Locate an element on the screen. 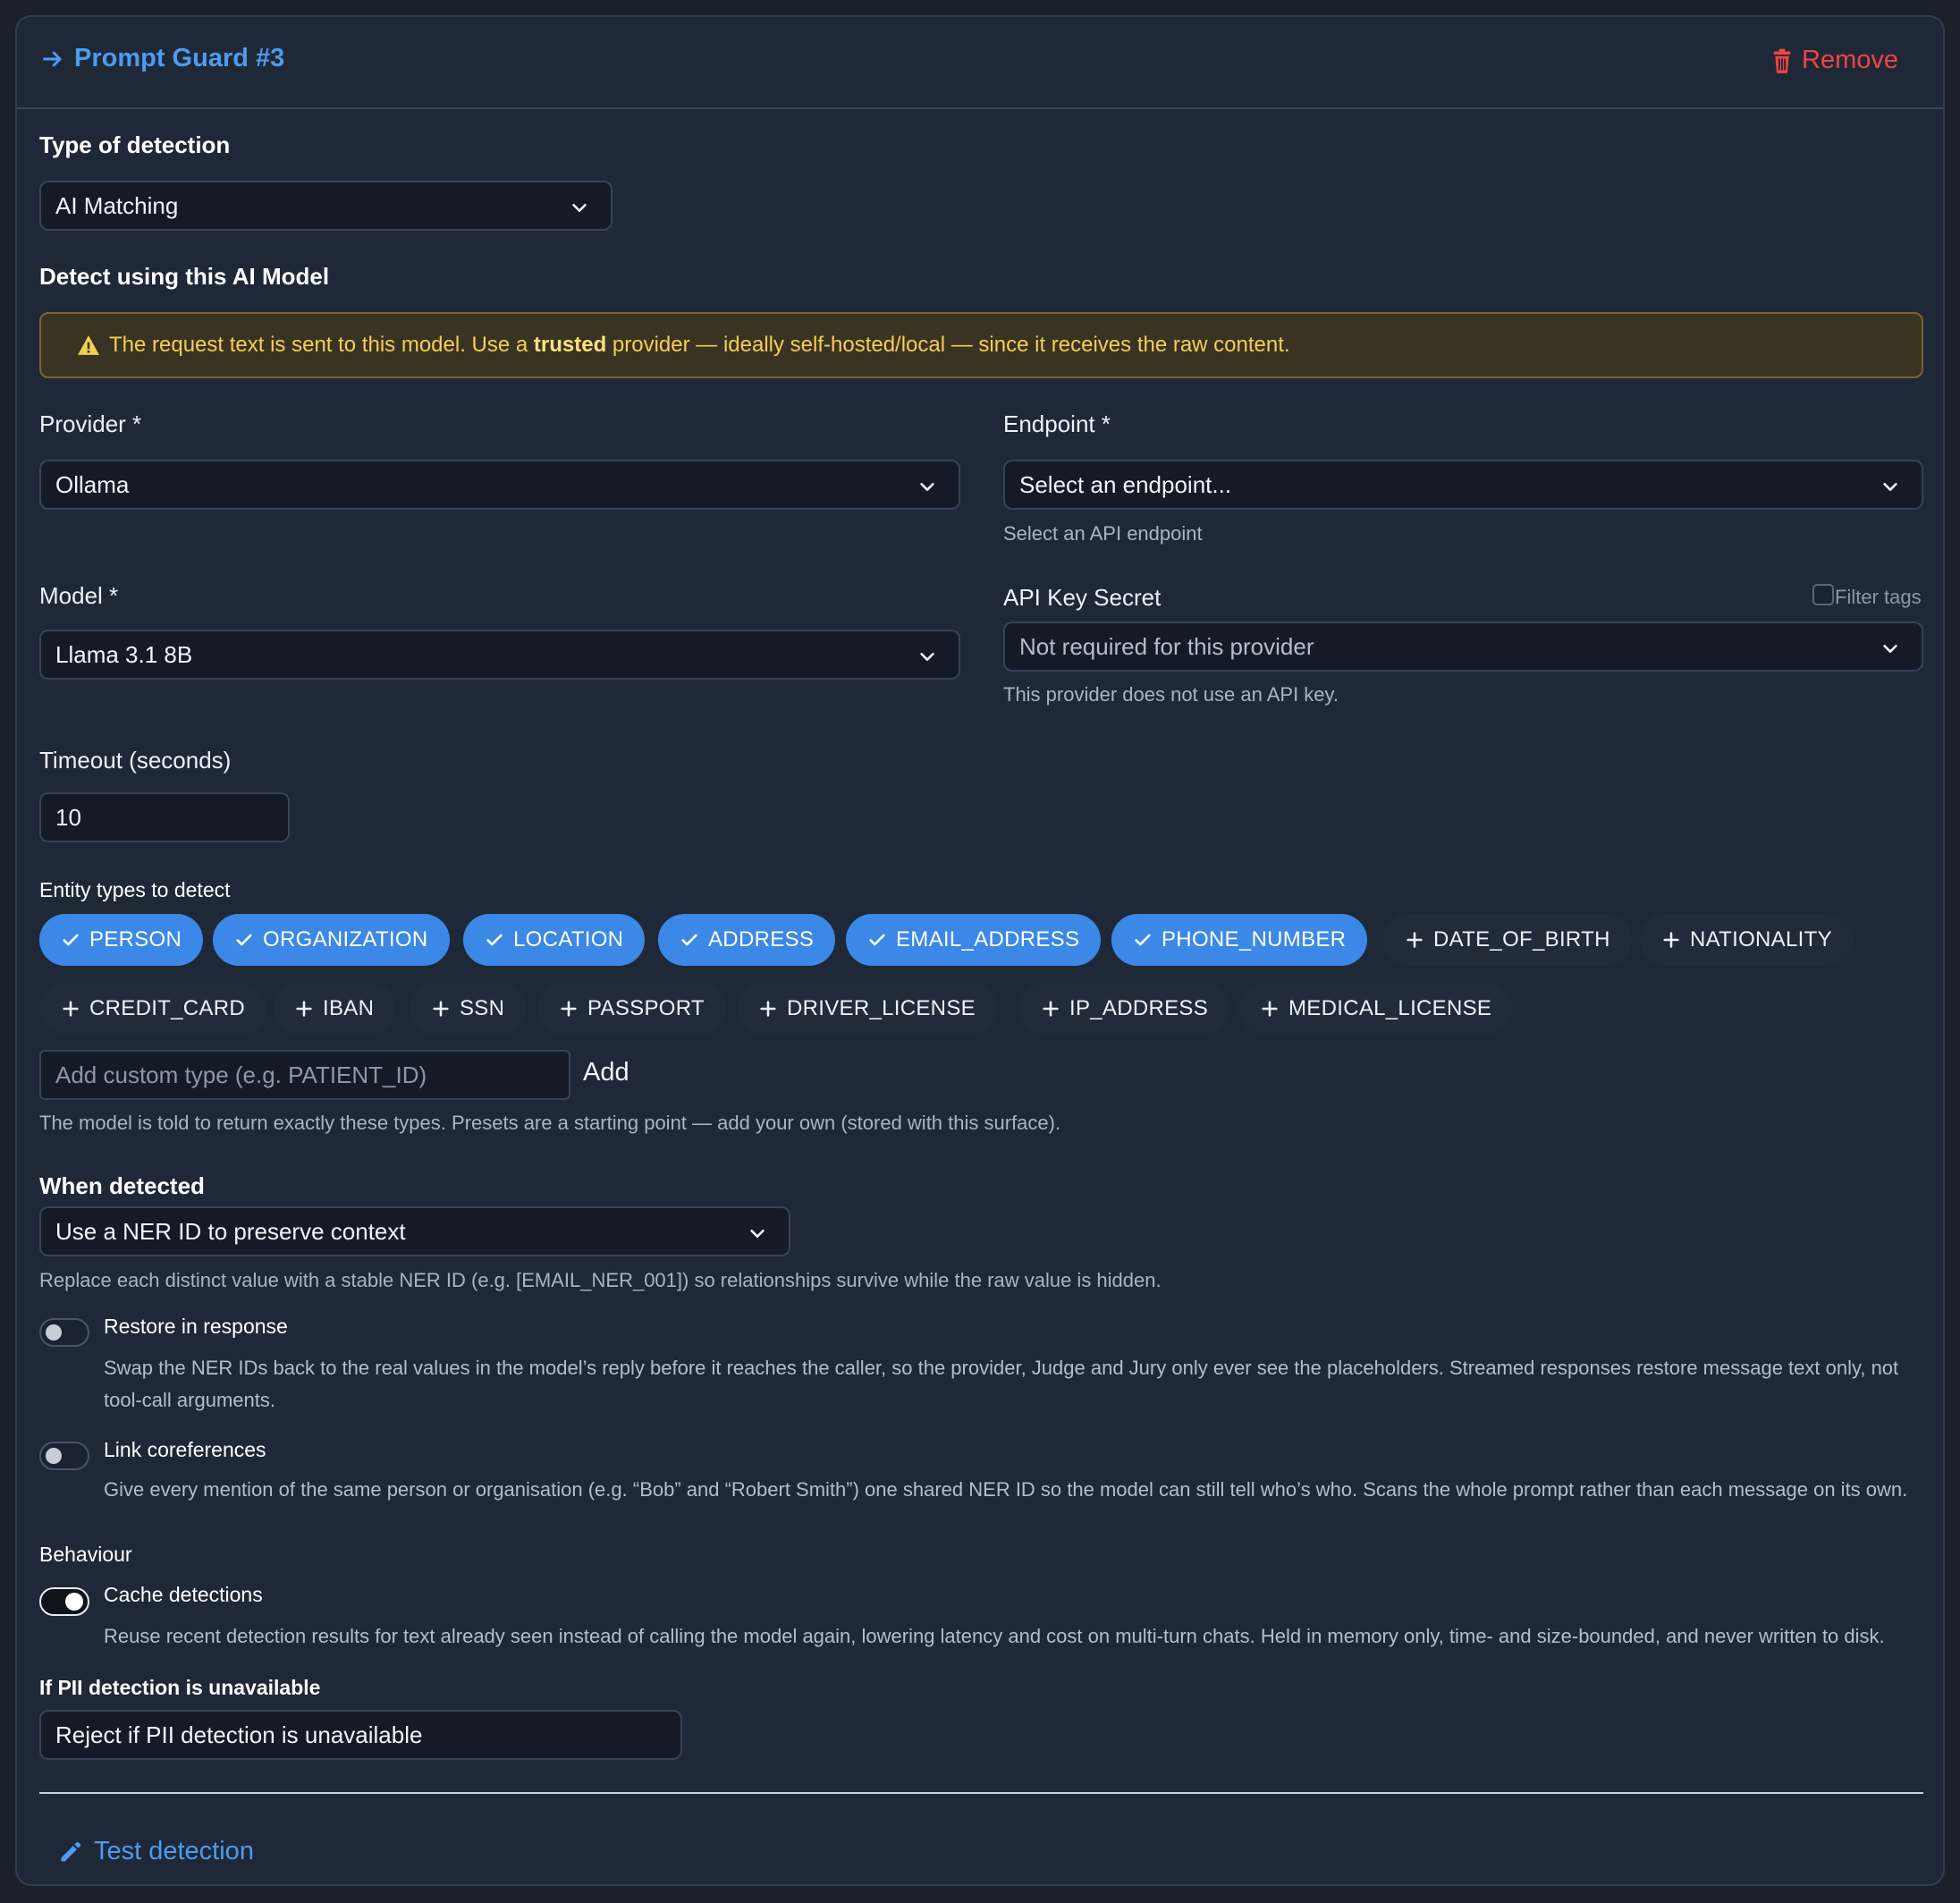 This screenshot has width=1960, height=1903. entity-chip-available: MEDICAL_LICENSE is located at coordinates (1376, 1009).